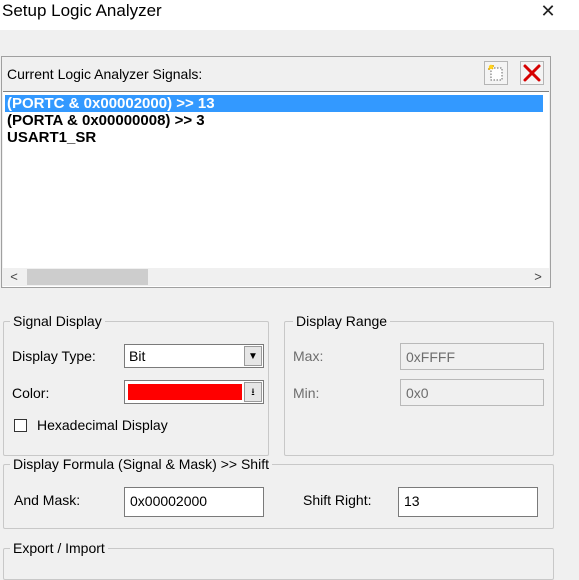 The image size is (579, 580). What do you see at coordinates (342, 321) in the screenshot?
I see `display-range-legend: Display Range` at bounding box center [342, 321].